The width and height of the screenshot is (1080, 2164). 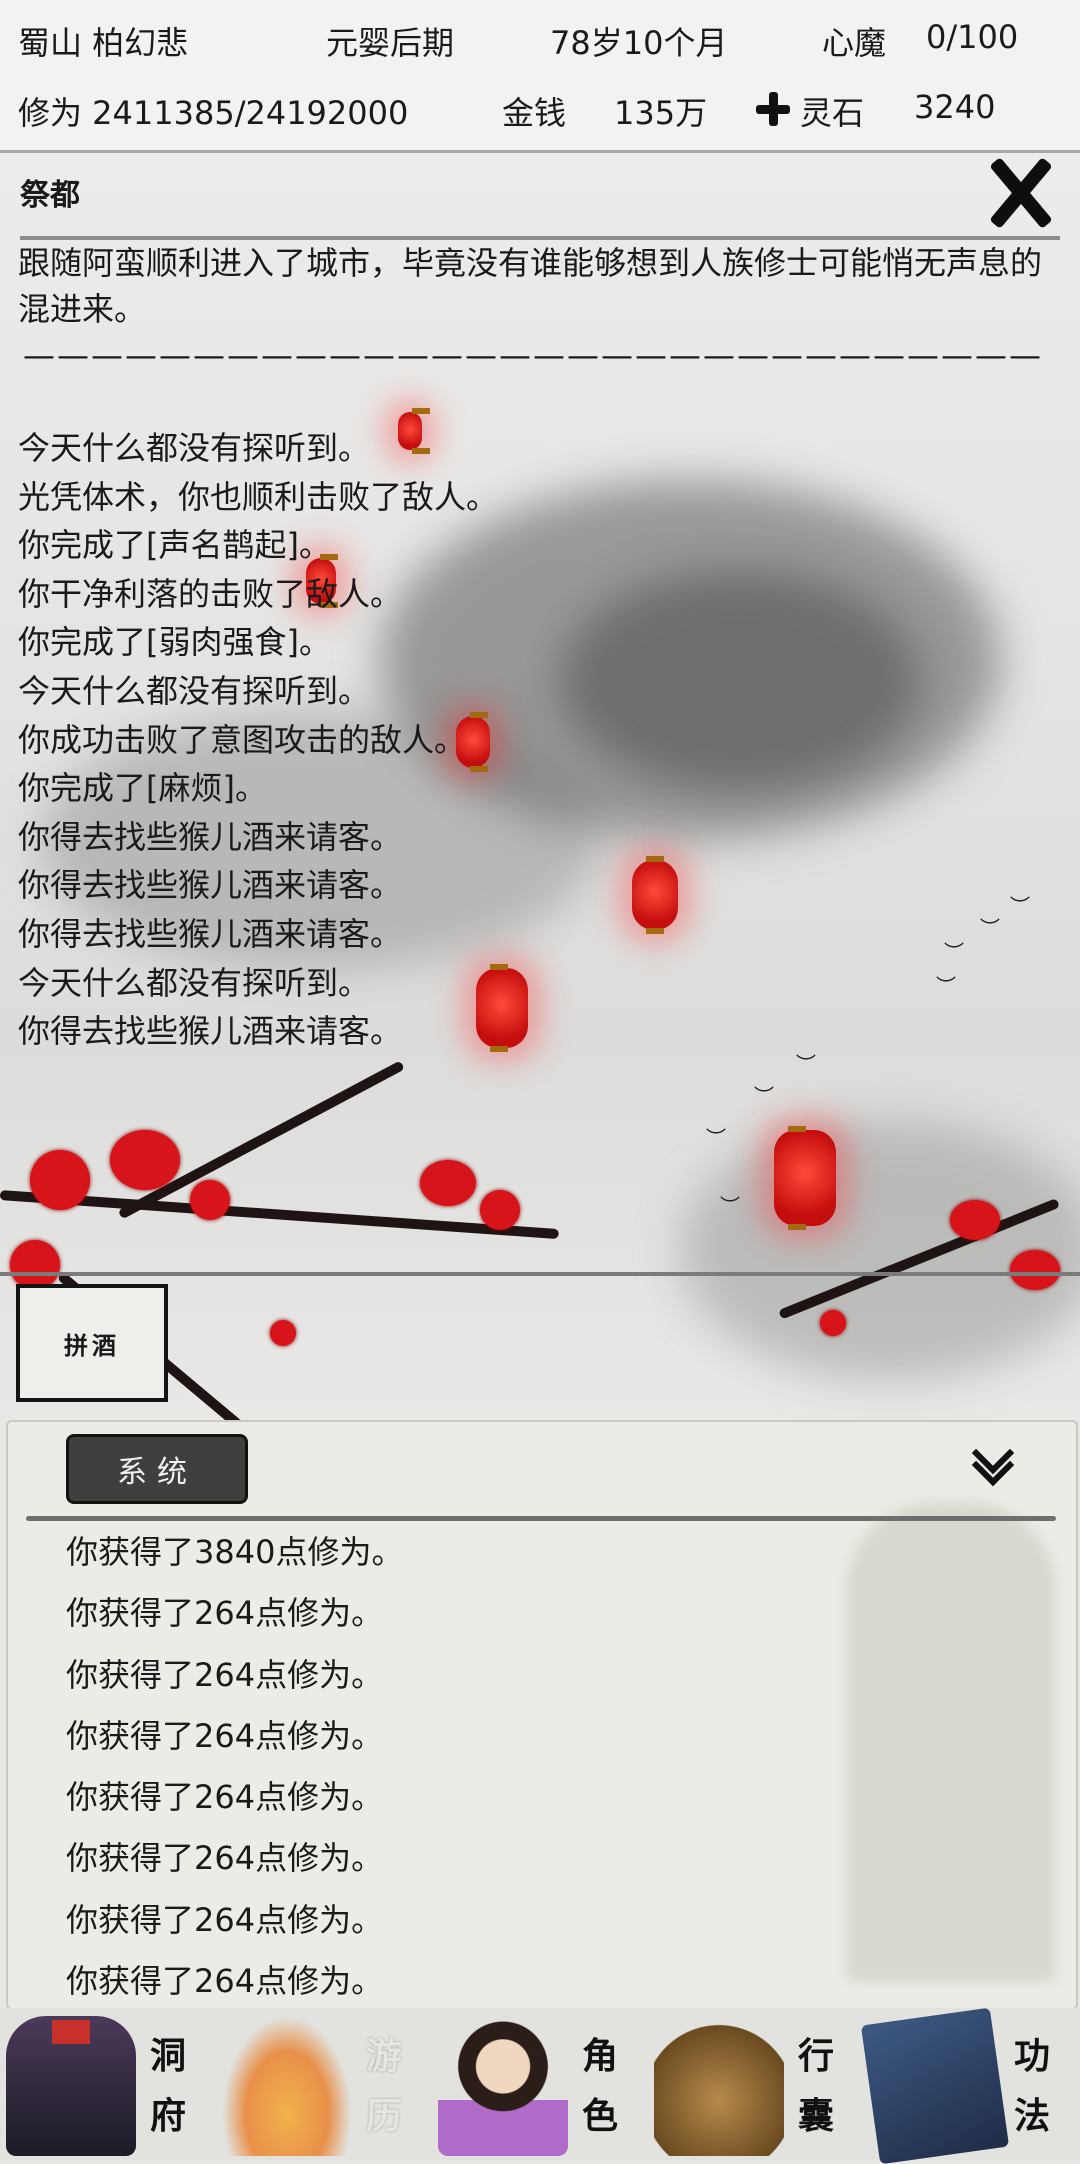 What do you see at coordinates (287, 2086) in the screenshot?
I see `travel-icon` at bounding box center [287, 2086].